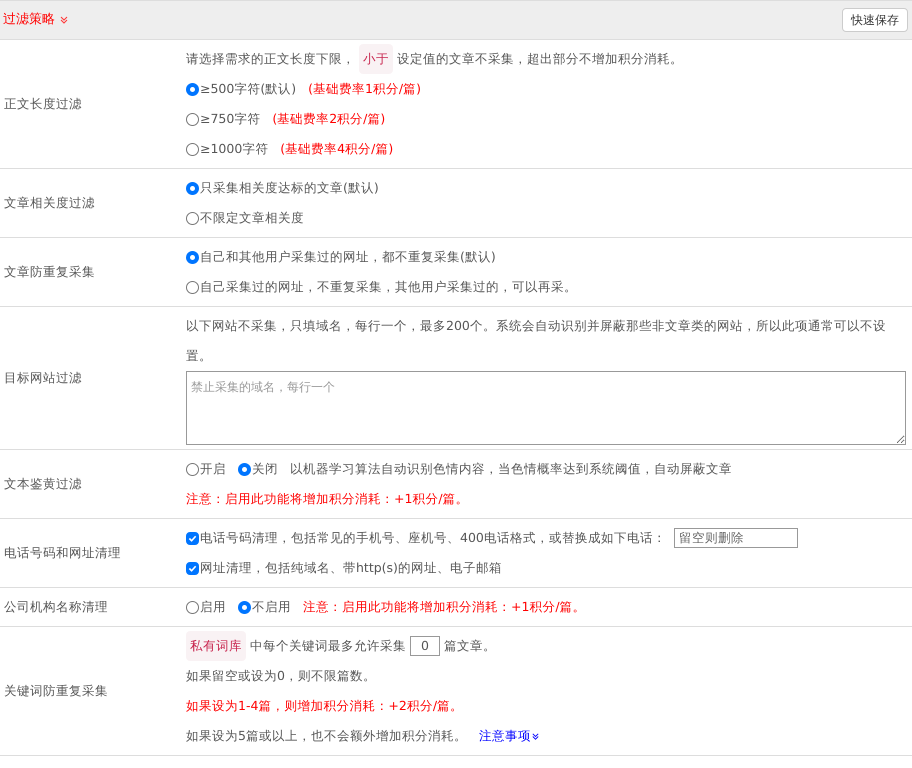 Image resolution: width=912 pixels, height=768 pixels. What do you see at coordinates (344, 568) in the screenshot?
I see `checkbox-option: 网址清理，包括纯域名、带http(s)的网址、电子邮箱` at bounding box center [344, 568].